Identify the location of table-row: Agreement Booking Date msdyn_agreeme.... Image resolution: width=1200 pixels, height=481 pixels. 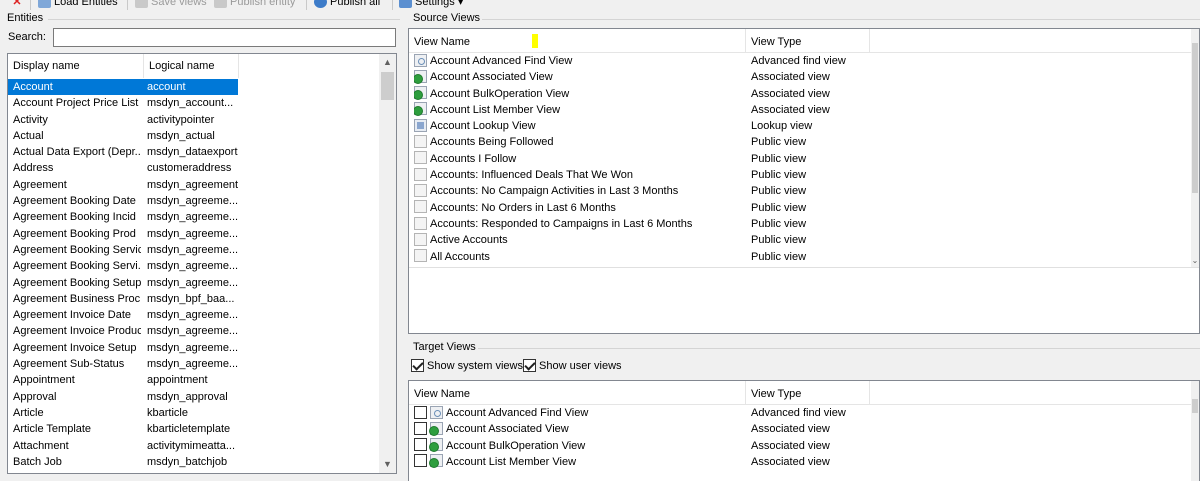
(194, 201).